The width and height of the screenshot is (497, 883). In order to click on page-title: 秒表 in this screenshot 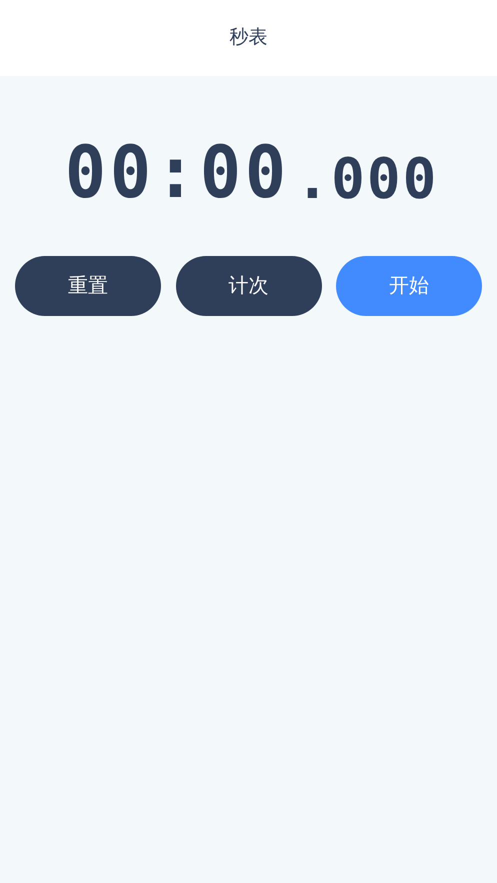, I will do `click(249, 38)`.